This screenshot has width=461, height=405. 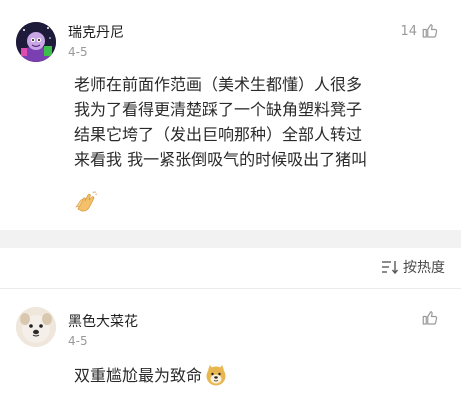 I want to click on like-button, so click(x=430, y=318).